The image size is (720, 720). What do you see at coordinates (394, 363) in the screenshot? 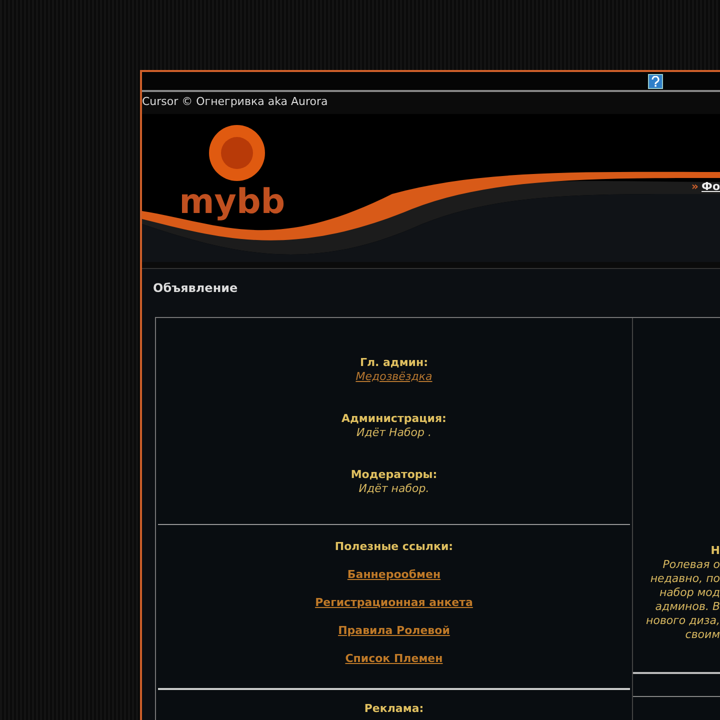
I see `staff-role: Гл. админ:` at bounding box center [394, 363].